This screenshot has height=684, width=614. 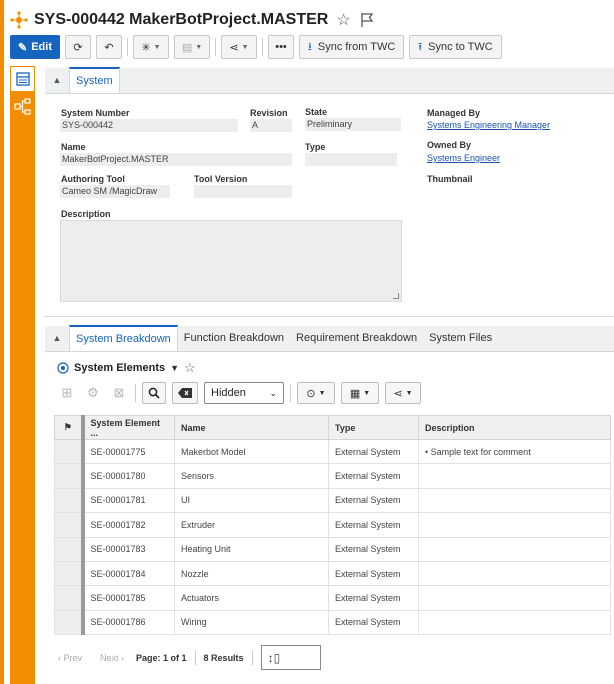 I want to click on system-number-label: System Number, so click(x=95, y=113).